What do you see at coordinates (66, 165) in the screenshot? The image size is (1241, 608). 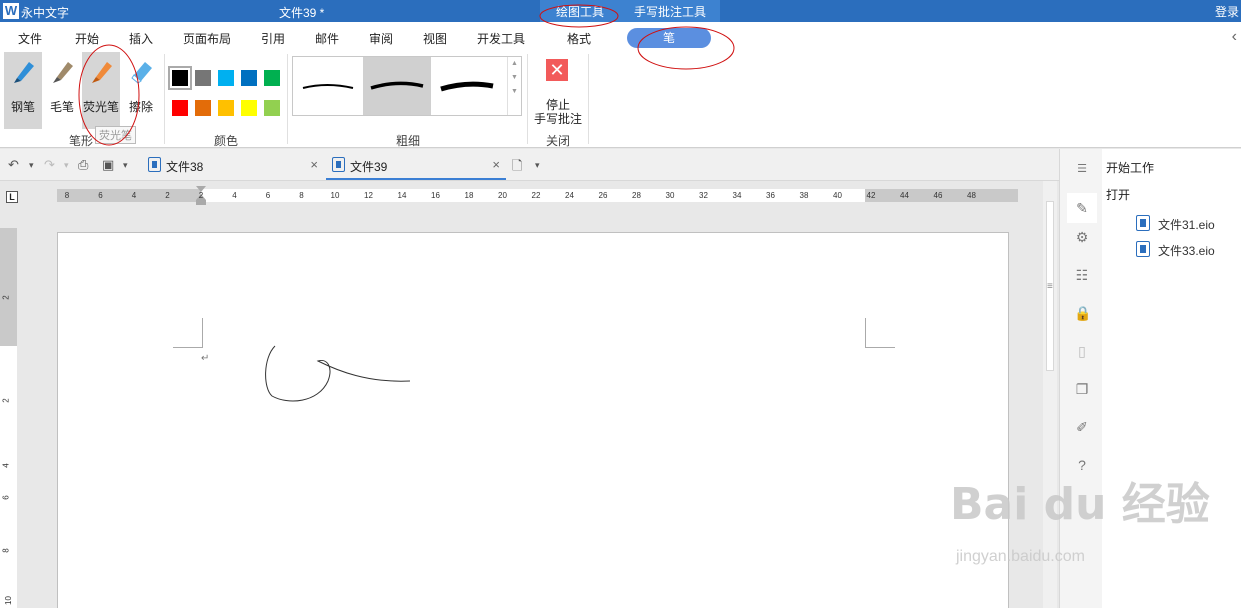 I see `redo-dropdown-icon: ▾` at bounding box center [66, 165].